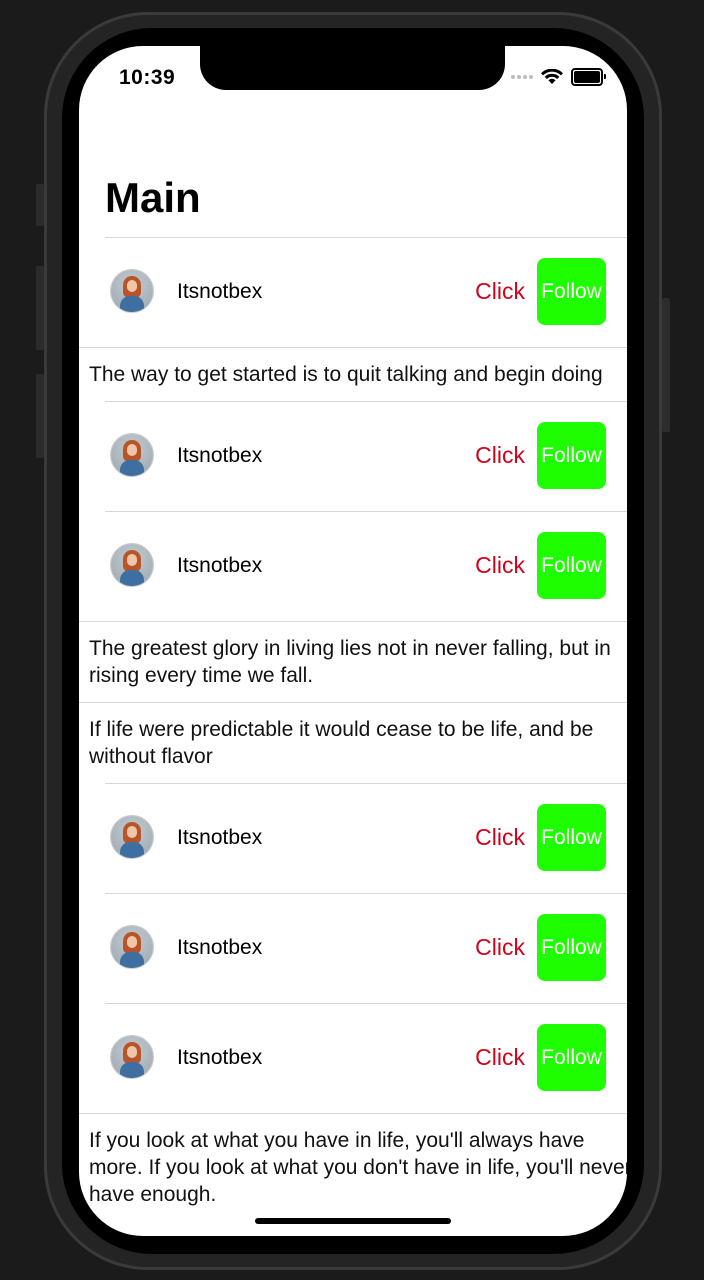 The image size is (704, 1280). I want to click on notch, so click(352, 68).